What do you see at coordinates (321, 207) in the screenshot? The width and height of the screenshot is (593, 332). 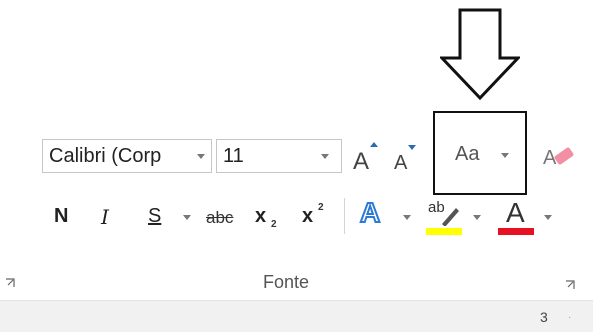 I see `superscript-mark: 2` at bounding box center [321, 207].